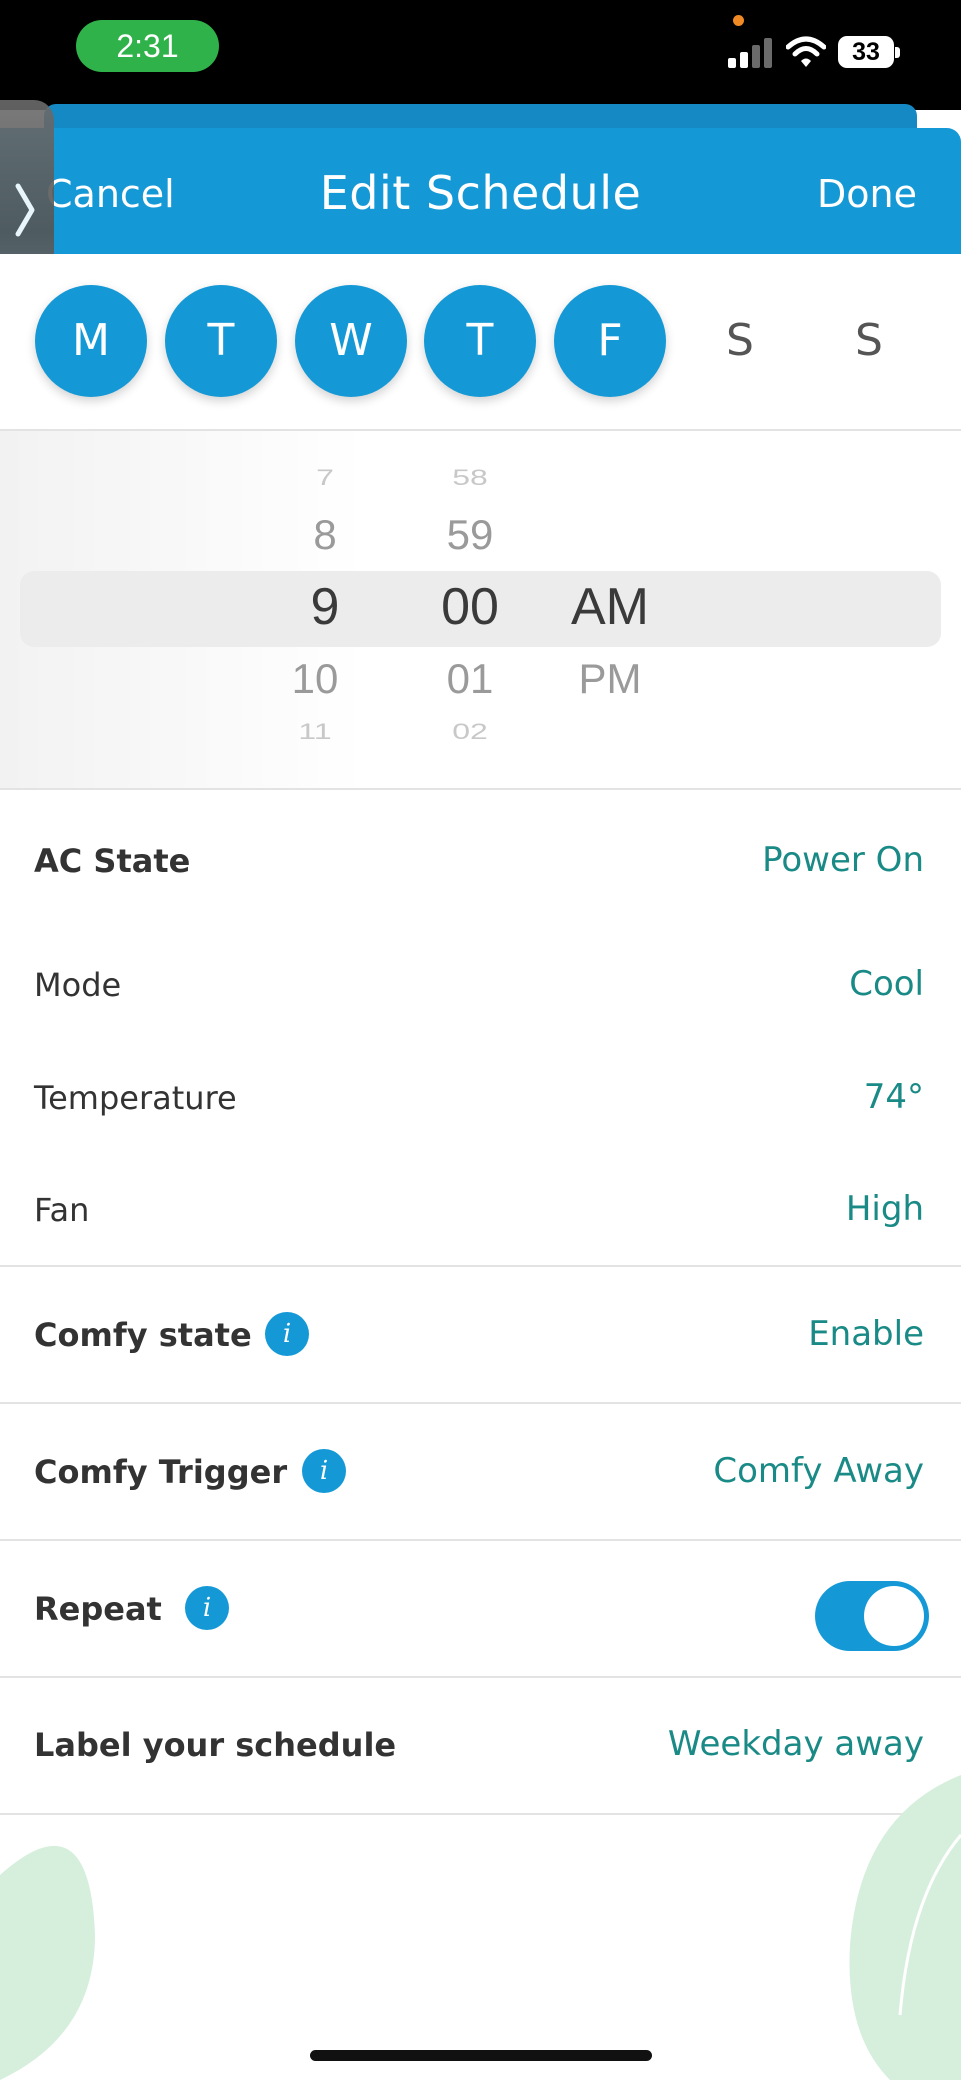 The image size is (961, 2080). Describe the element at coordinates (740, 341) in the screenshot. I see `day-saturday: S` at that location.